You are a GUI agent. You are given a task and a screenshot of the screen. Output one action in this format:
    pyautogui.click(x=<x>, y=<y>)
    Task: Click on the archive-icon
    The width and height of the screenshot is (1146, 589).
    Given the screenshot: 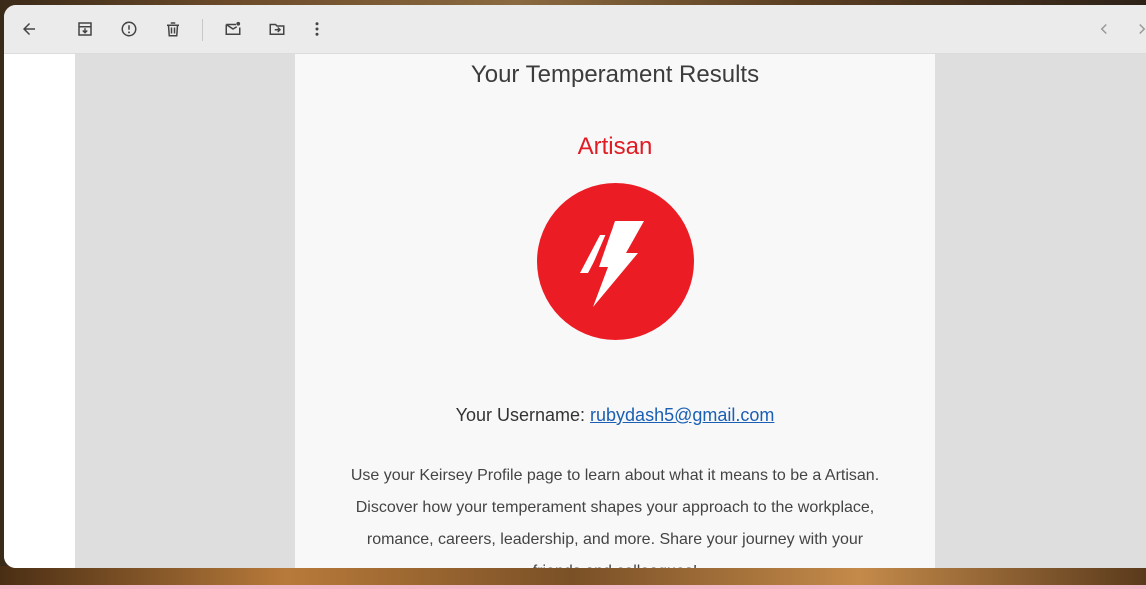 What is the action you would take?
    pyautogui.click(x=85, y=29)
    